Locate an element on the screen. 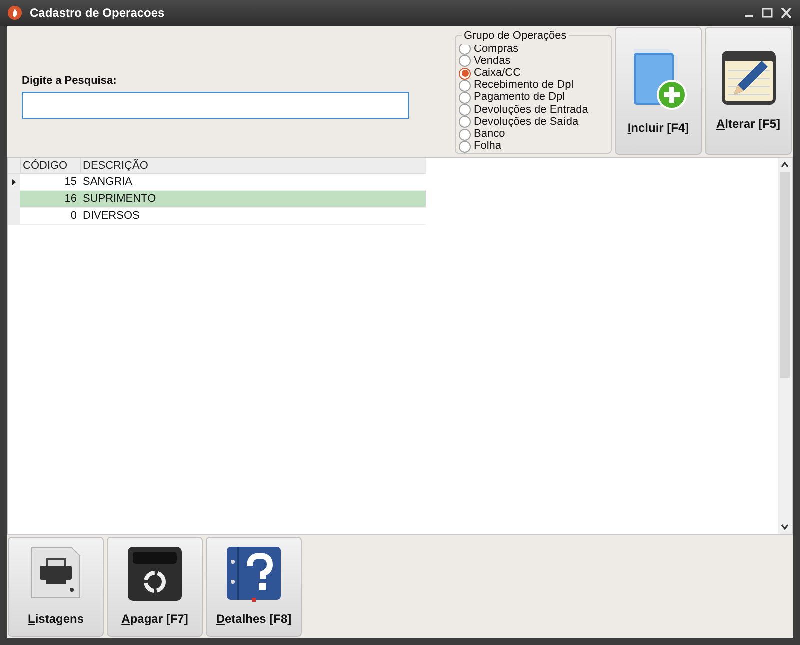 This screenshot has height=645, width=800. close-icon is located at coordinates (786, 13).